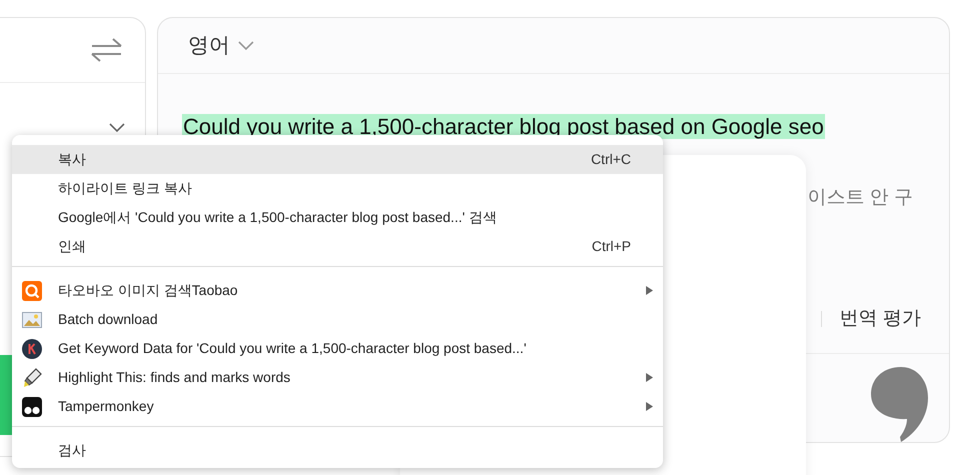 Image resolution: width=965 pixels, height=475 pixels. What do you see at coordinates (337, 377) in the screenshot?
I see `menu-item: Highlight This: finds and marks words` at bounding box center [337, 377].